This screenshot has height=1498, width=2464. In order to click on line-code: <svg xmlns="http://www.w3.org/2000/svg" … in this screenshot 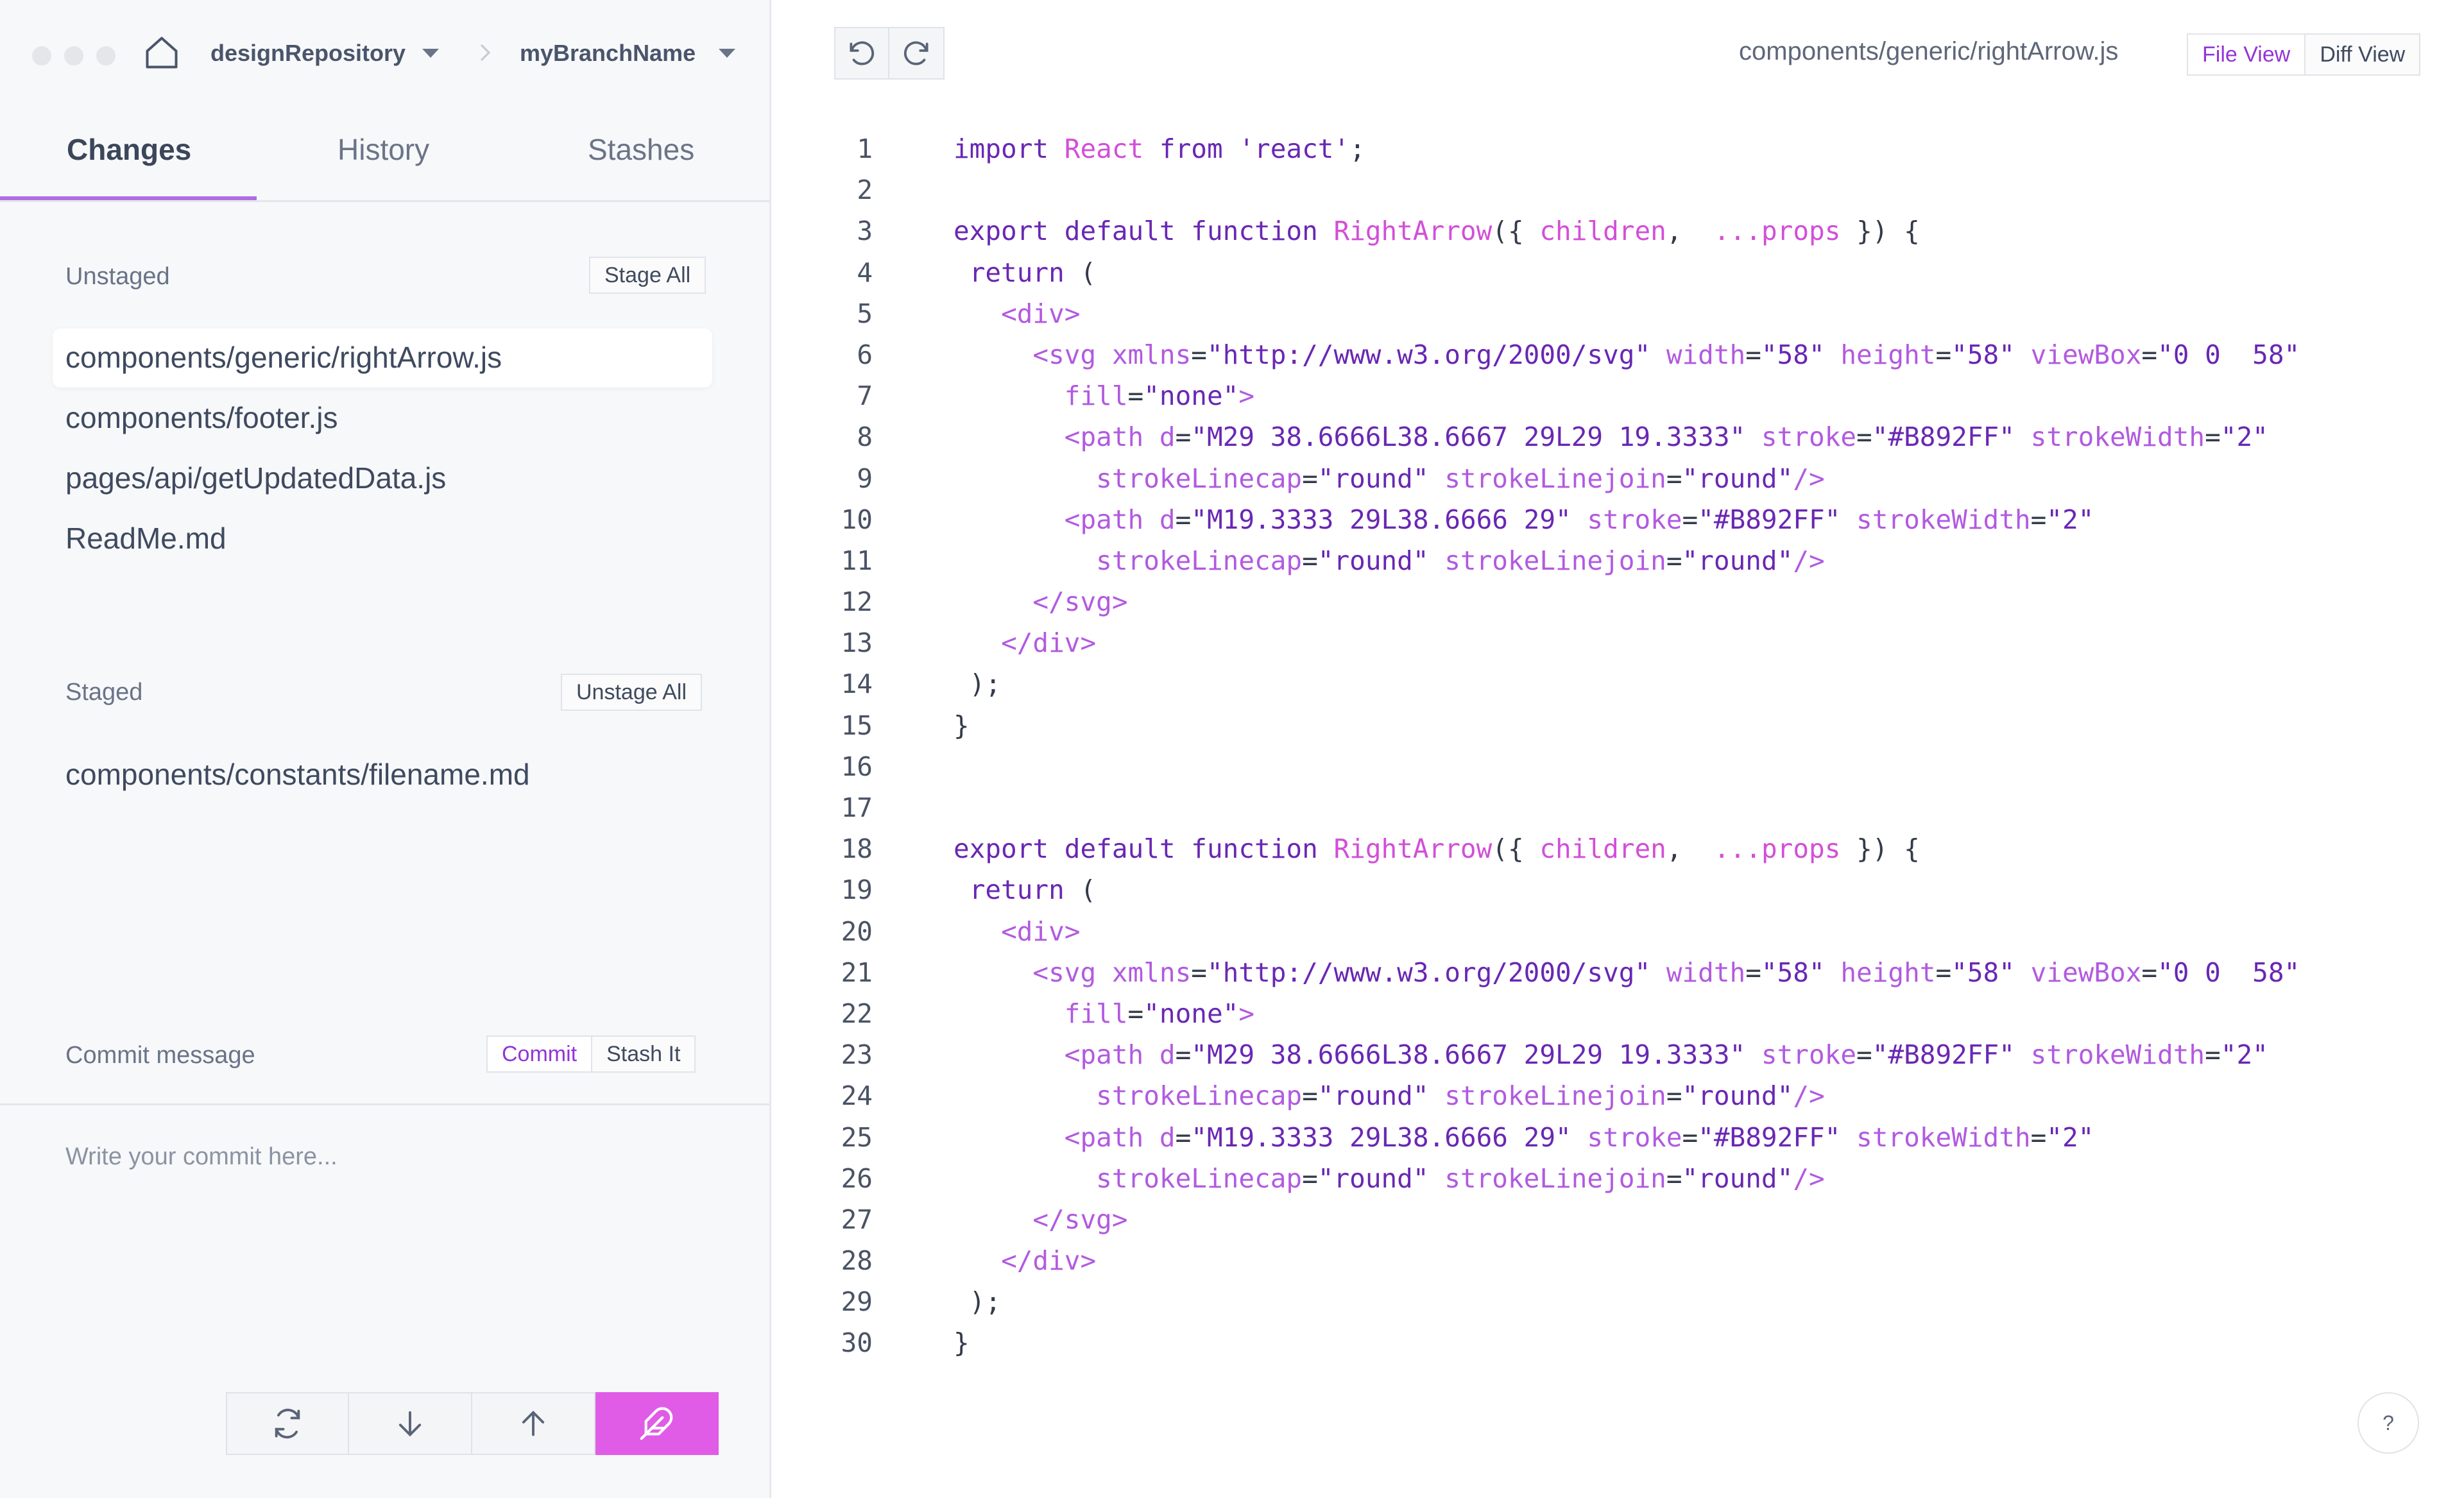, I will do `click(1666, 354)`.